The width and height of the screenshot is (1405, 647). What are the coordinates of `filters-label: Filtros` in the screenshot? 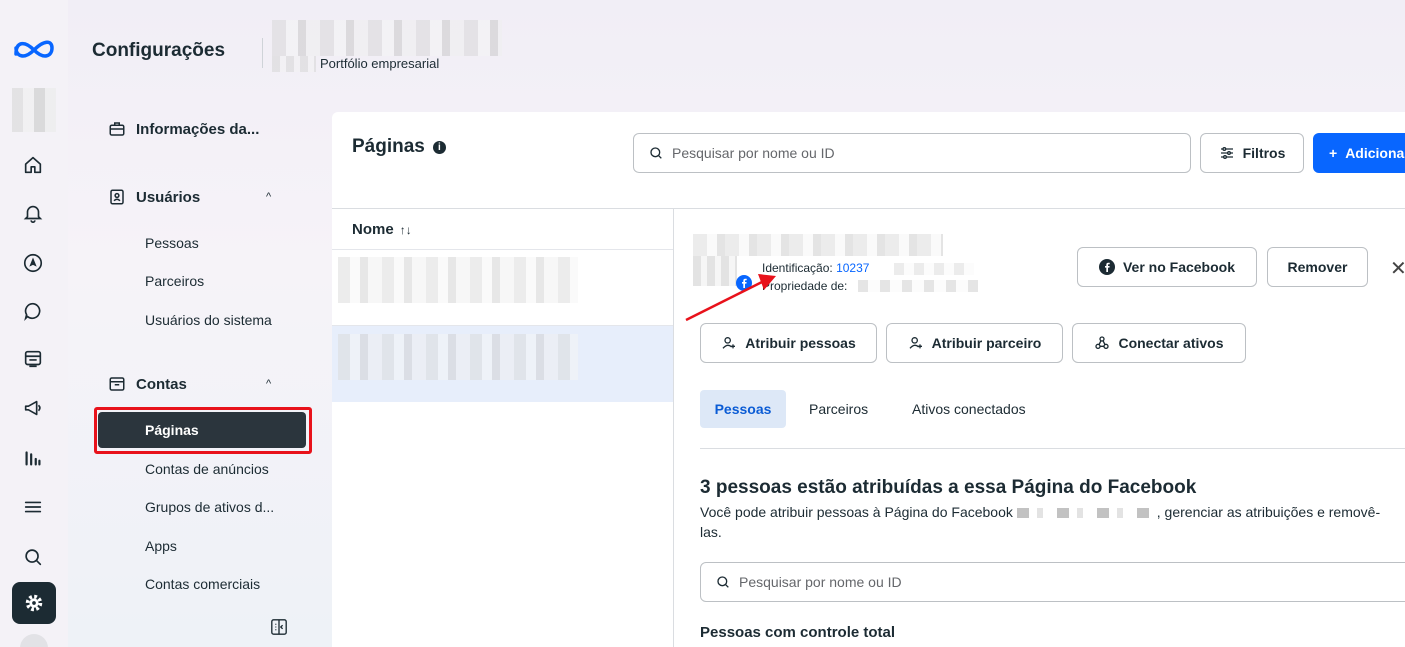 It's located at (1264, 153).